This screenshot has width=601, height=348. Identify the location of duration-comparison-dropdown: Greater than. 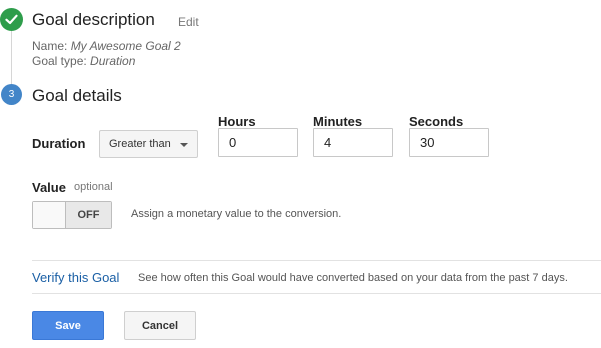
(148, 144).